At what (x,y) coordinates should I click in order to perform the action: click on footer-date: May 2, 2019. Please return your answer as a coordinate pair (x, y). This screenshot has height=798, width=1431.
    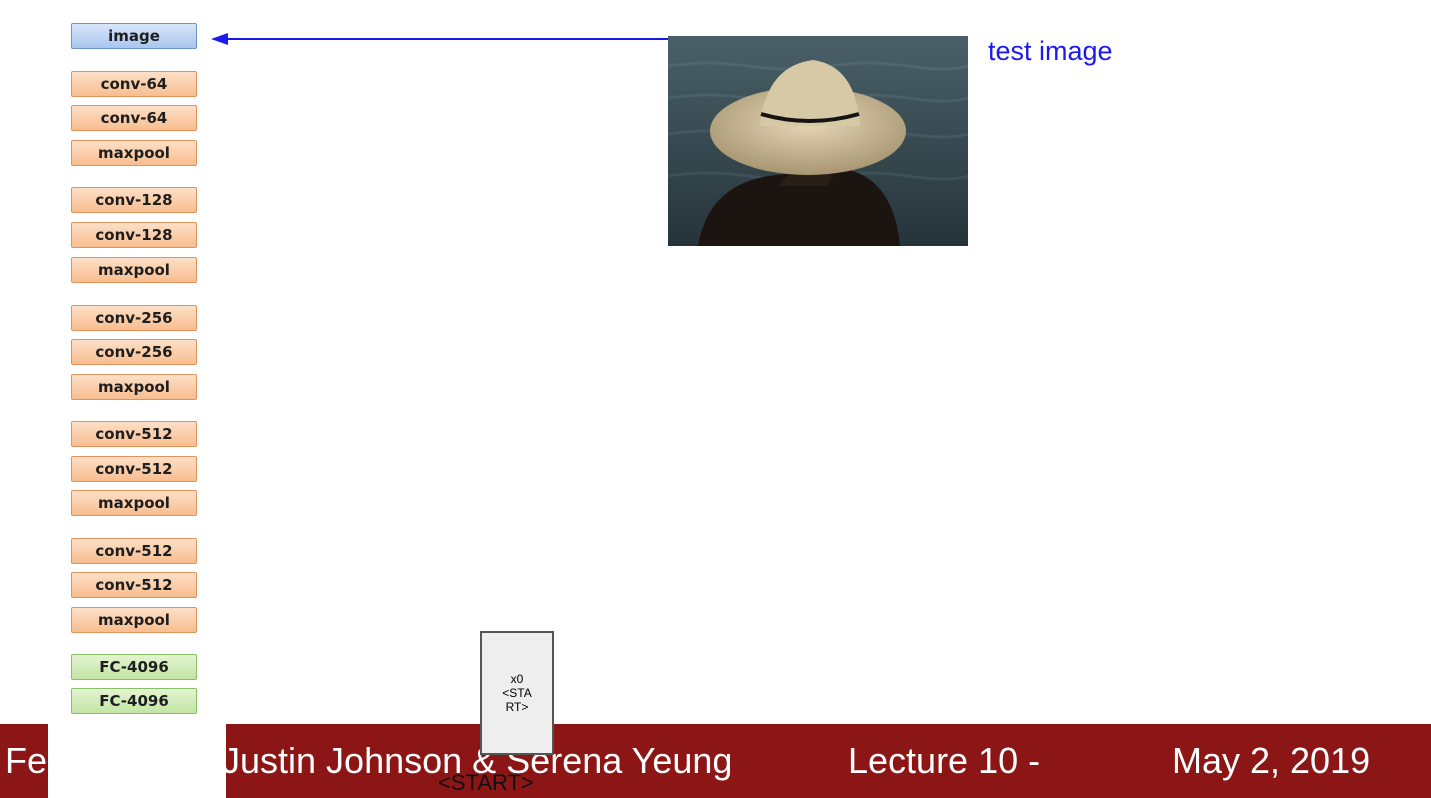
    Looking at the image, I should click on (1271, 760).